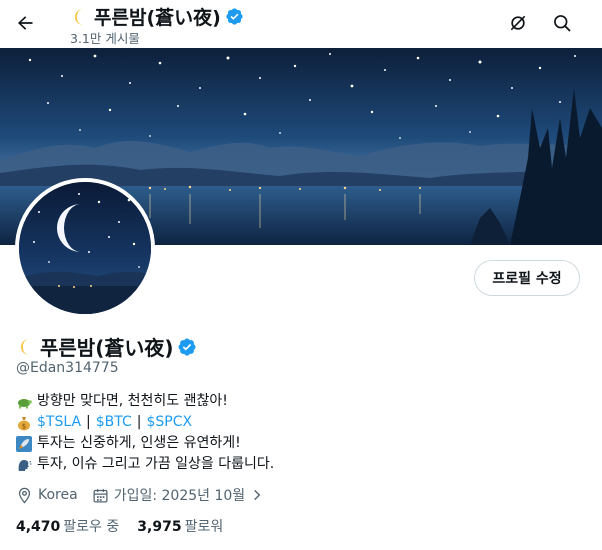  I want to click on top-bar: 푸른밤(蒼い夜) 3.1만 게시물, so click(301, 24).